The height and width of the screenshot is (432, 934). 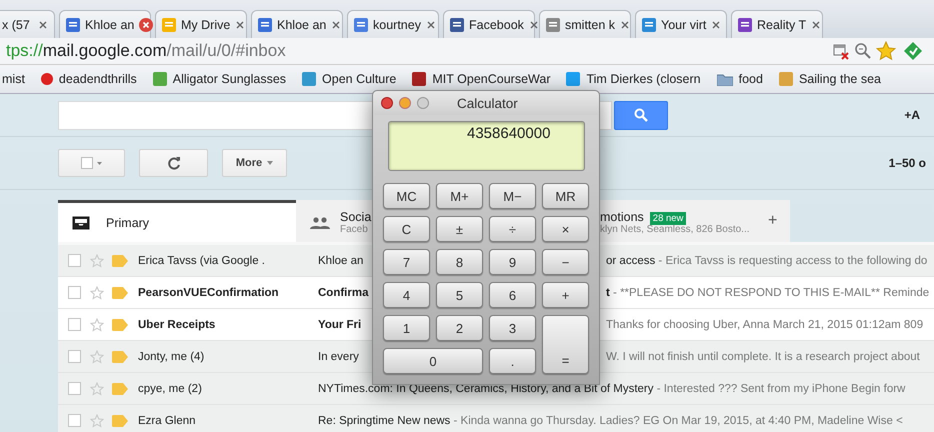 I want to click on calculator-key: 9, so click(x=512, y=262).